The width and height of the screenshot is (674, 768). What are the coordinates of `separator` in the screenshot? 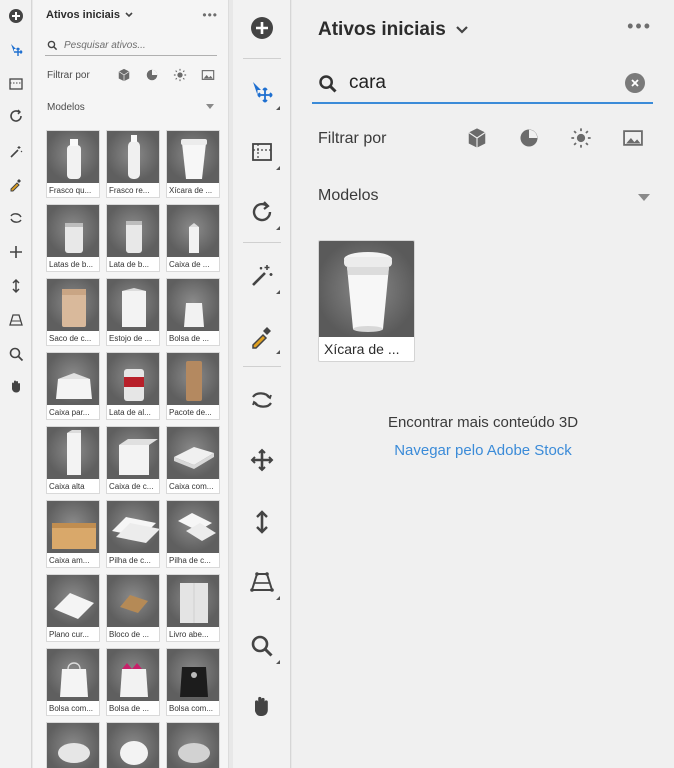 It's located at (262, 366).